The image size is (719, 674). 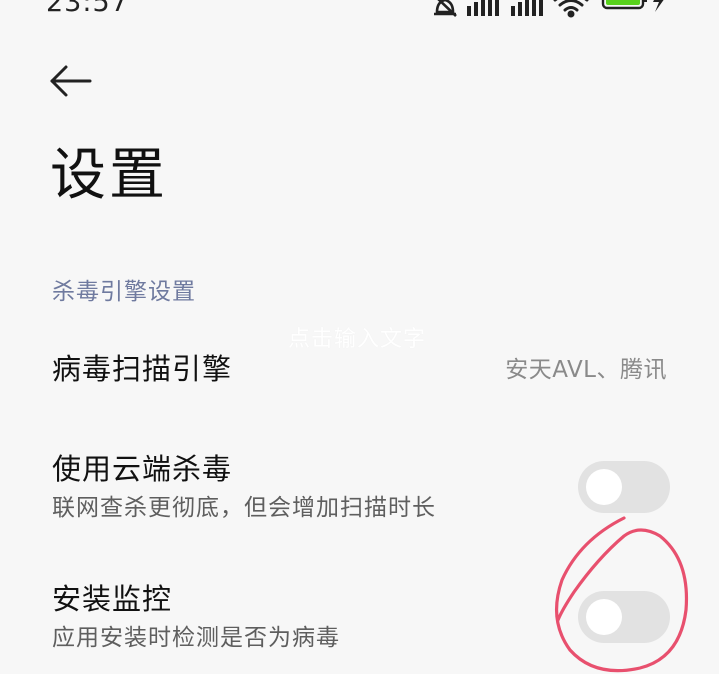 I want to click on status-icons: 80, so click(x=556, y=9).